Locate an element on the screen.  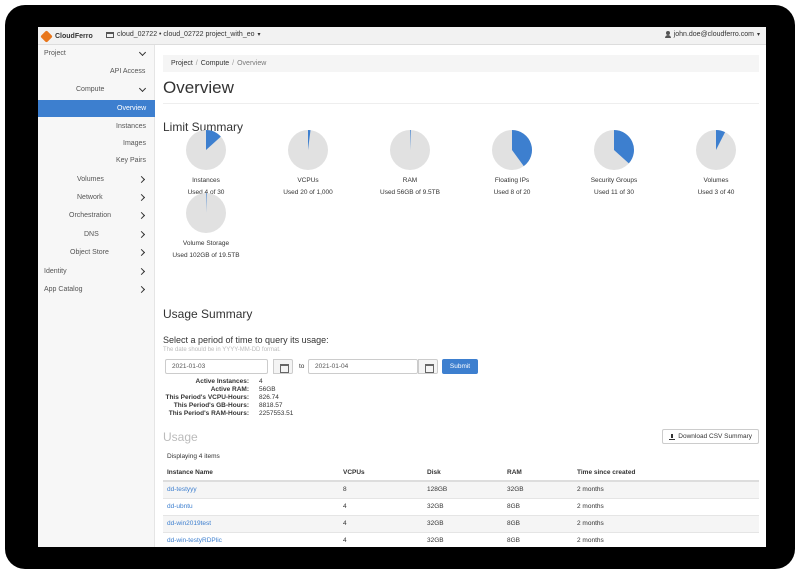
breadcrumb-project: Project is located at coordinates (182, 63).